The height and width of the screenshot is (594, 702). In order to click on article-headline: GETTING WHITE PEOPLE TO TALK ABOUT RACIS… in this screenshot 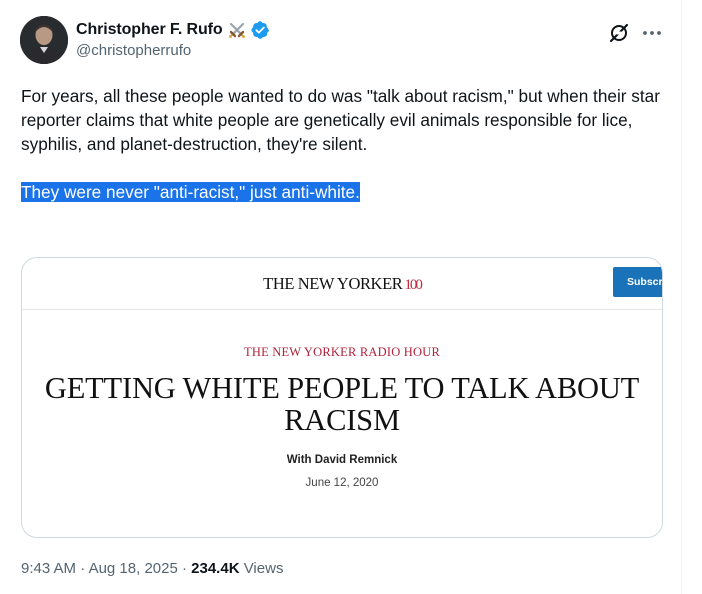, I will do `click(342, 404)`.